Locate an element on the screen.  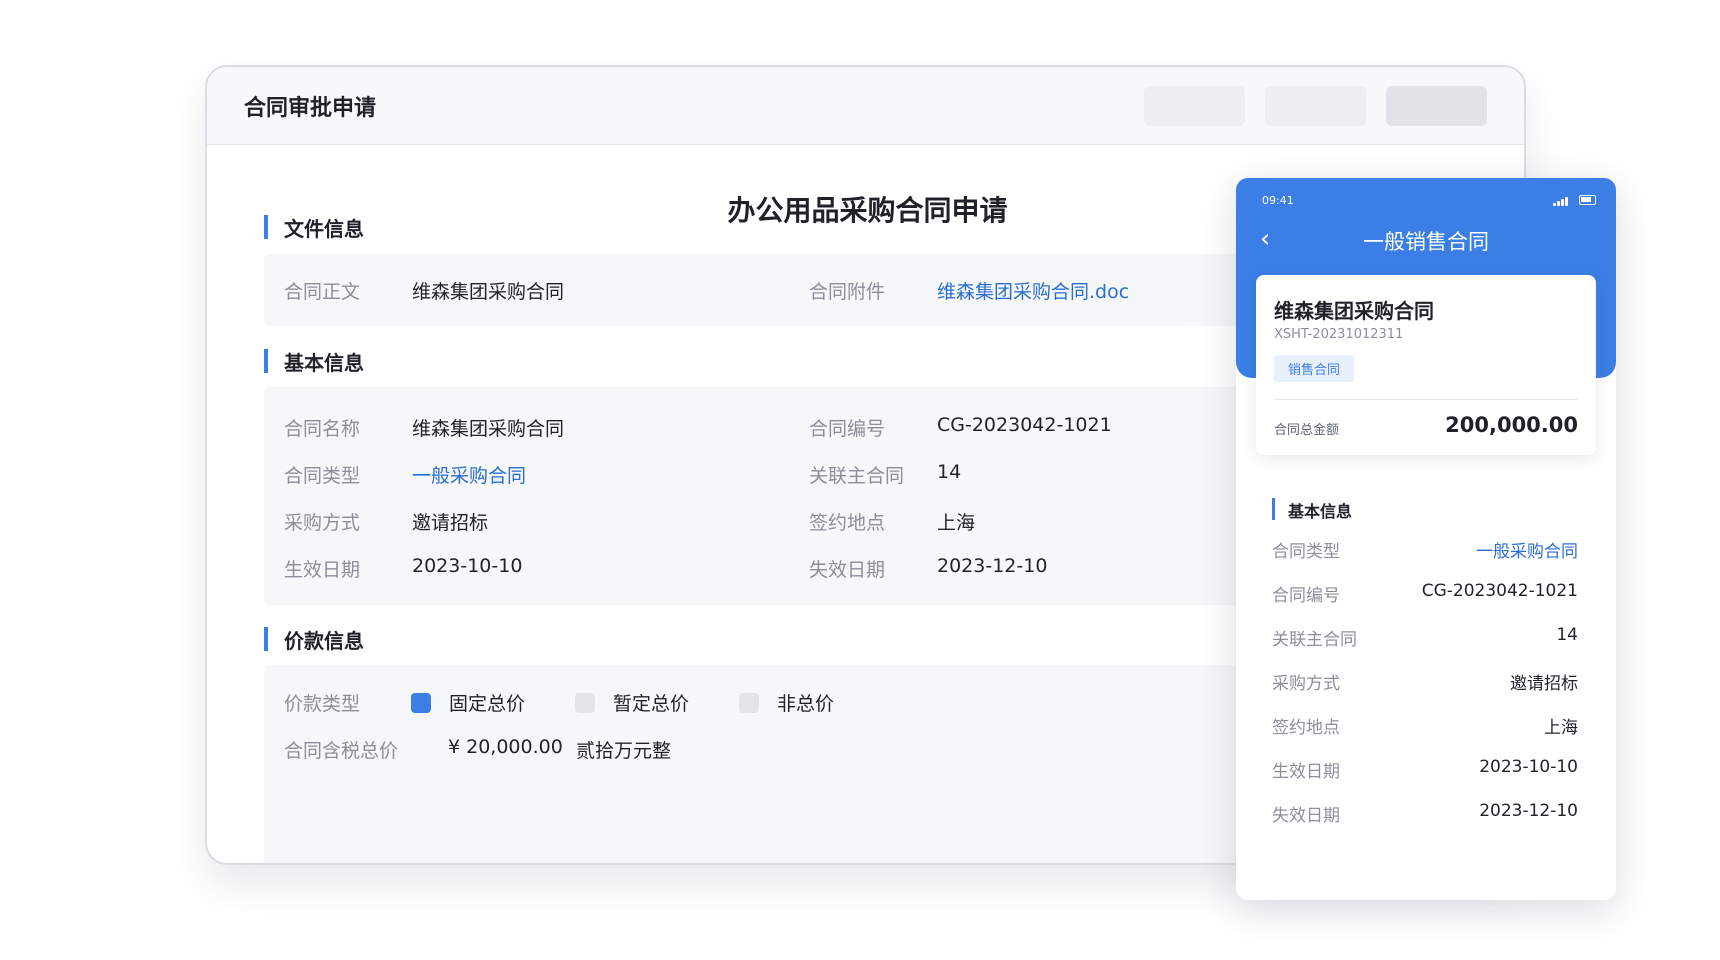
field-value-effective-date: 2023-10-10 is located at coordinates (467, 566).